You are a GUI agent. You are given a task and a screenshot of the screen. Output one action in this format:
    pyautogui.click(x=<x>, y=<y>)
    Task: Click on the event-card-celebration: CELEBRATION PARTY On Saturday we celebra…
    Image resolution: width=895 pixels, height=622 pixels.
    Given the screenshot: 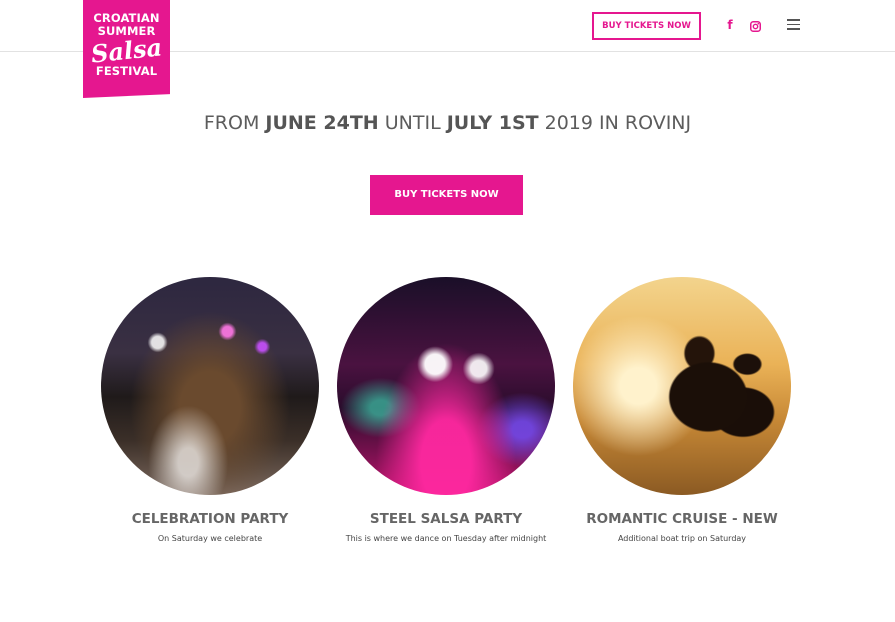 What is the action you would take?
    pyautogui.click(x=210, y=410)
    